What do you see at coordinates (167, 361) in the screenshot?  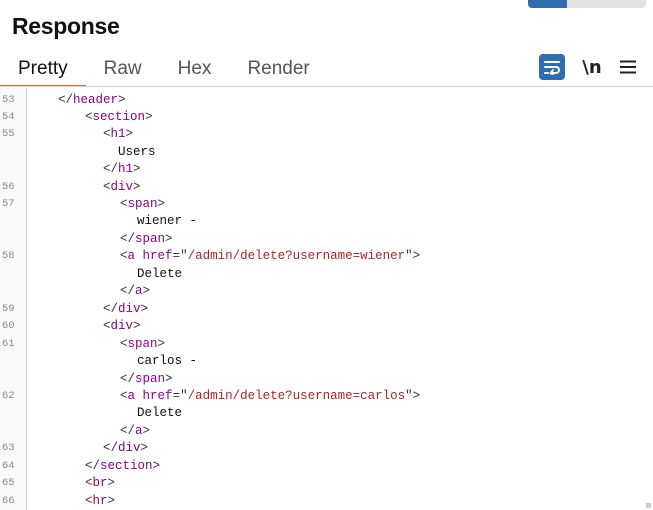 I see `code-token: carlos -` at bounding box center [167, 361].